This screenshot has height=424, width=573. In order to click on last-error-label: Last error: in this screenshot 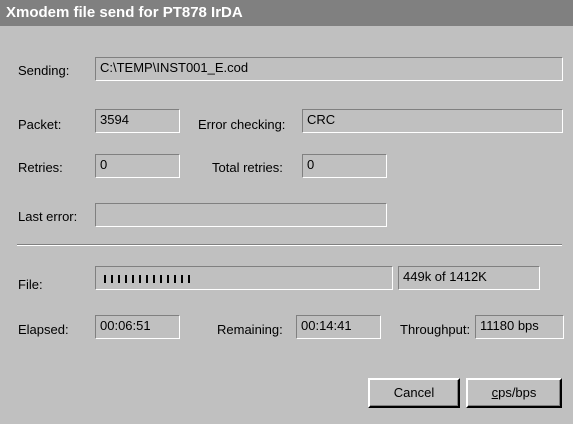, I will do `click(48, 216)`.